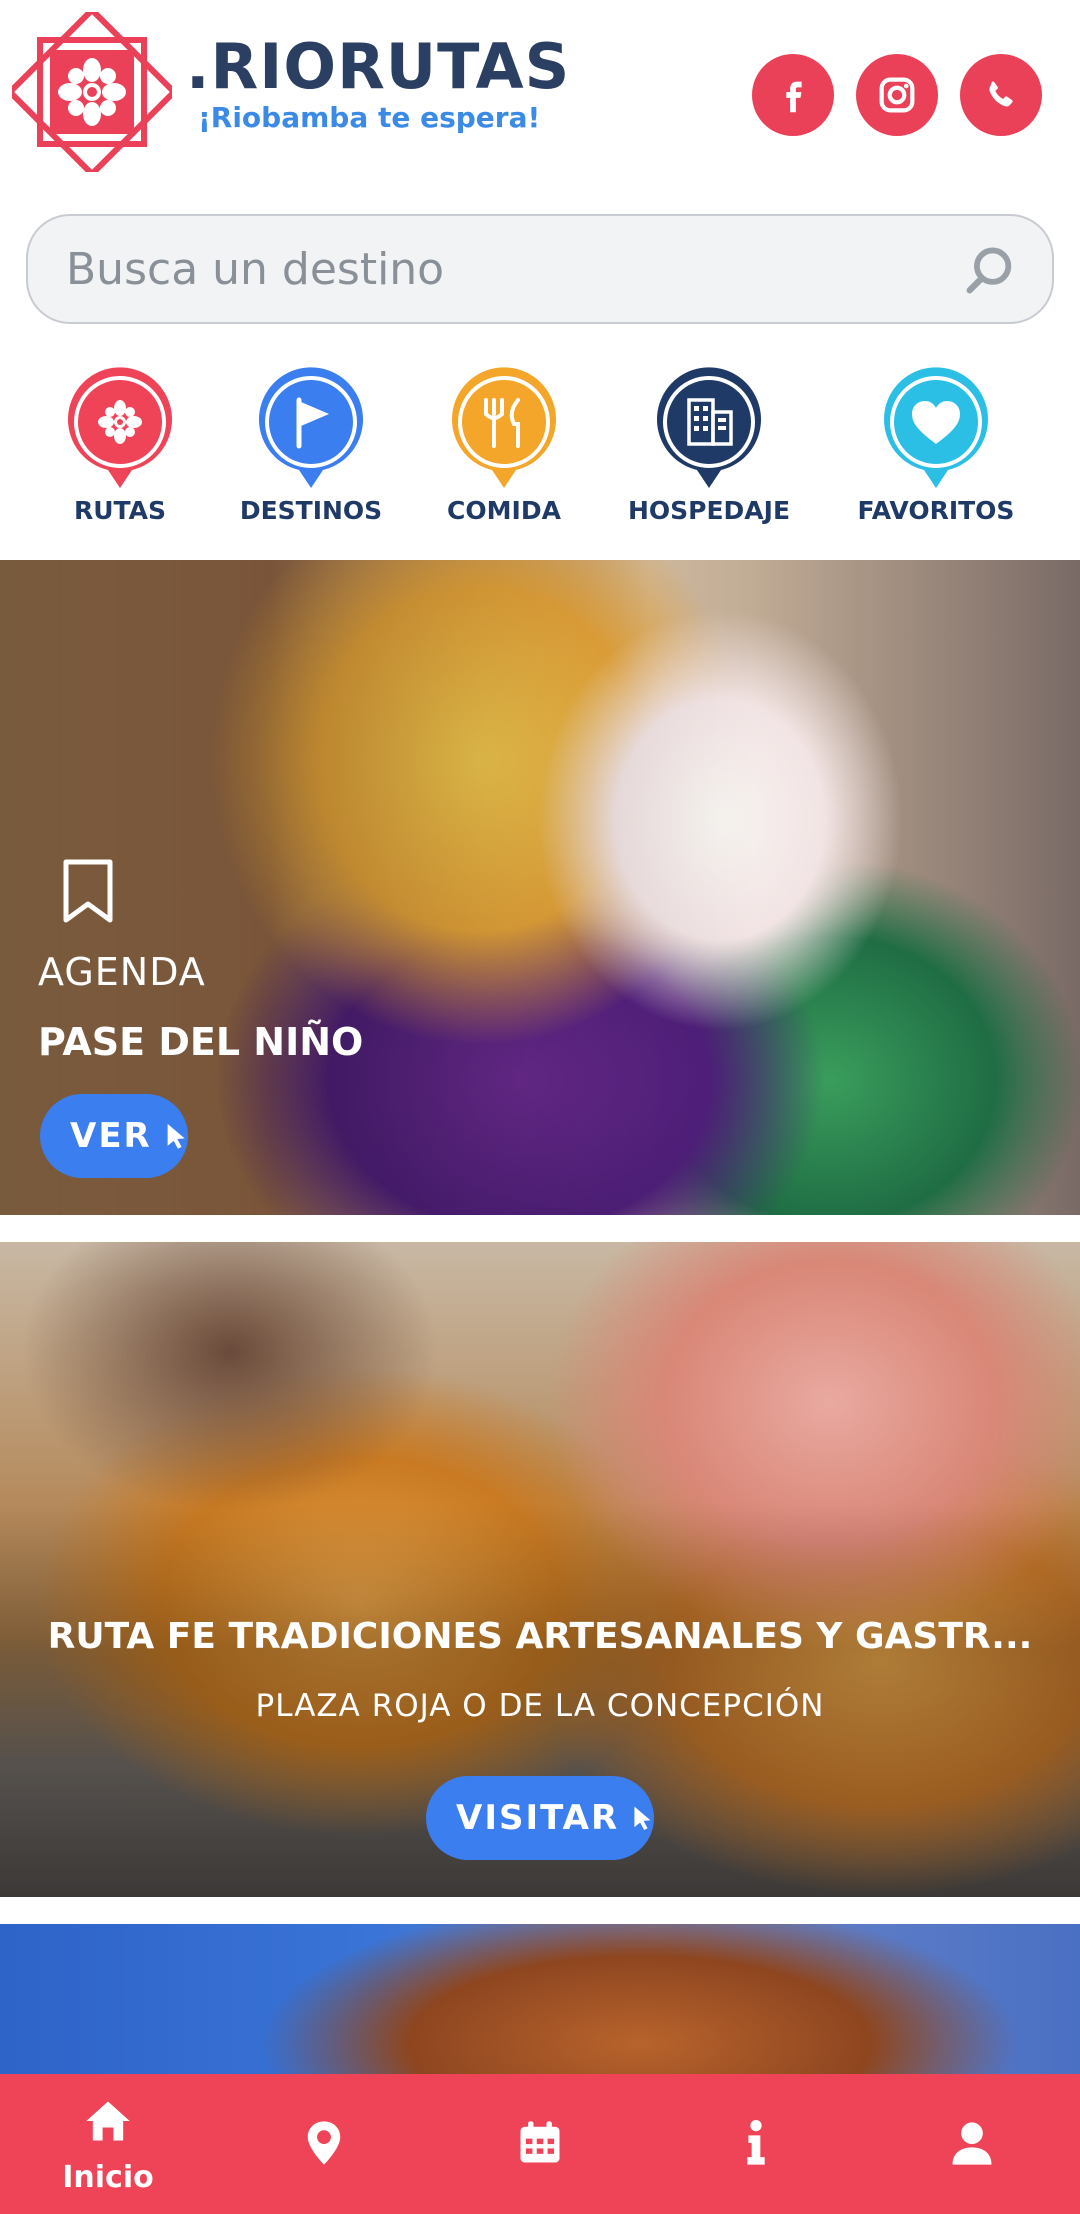  I want to click on brand-tagline: ¡Riobamba te espera!, so click(369, 117).